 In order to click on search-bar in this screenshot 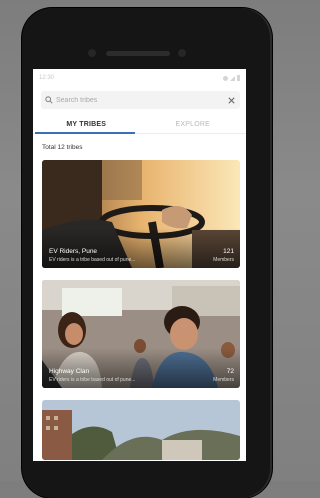, I will do `click(140, 100)`.